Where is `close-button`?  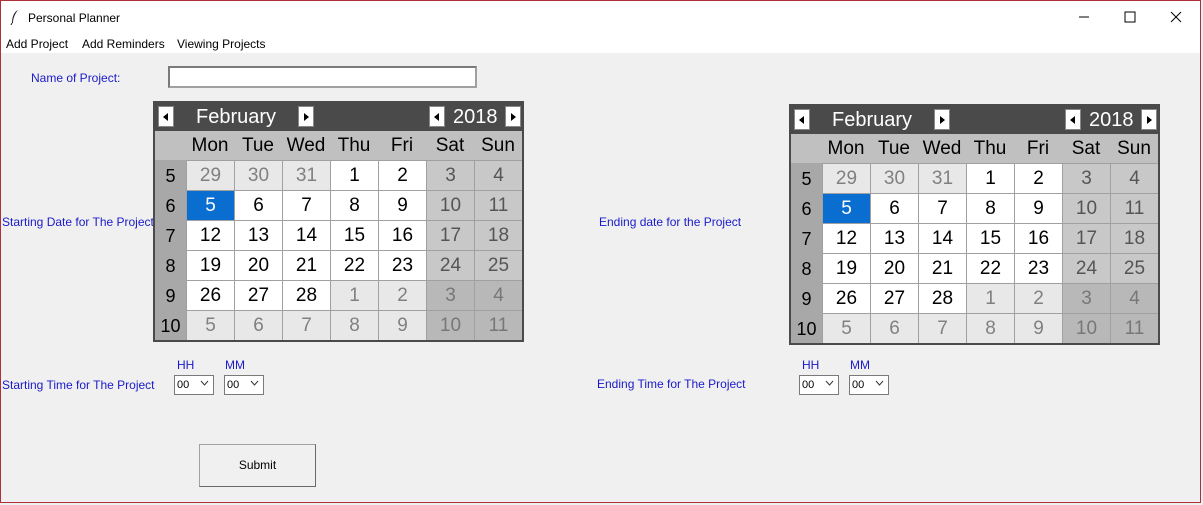 close-button is located at coordinates (1176, 17).